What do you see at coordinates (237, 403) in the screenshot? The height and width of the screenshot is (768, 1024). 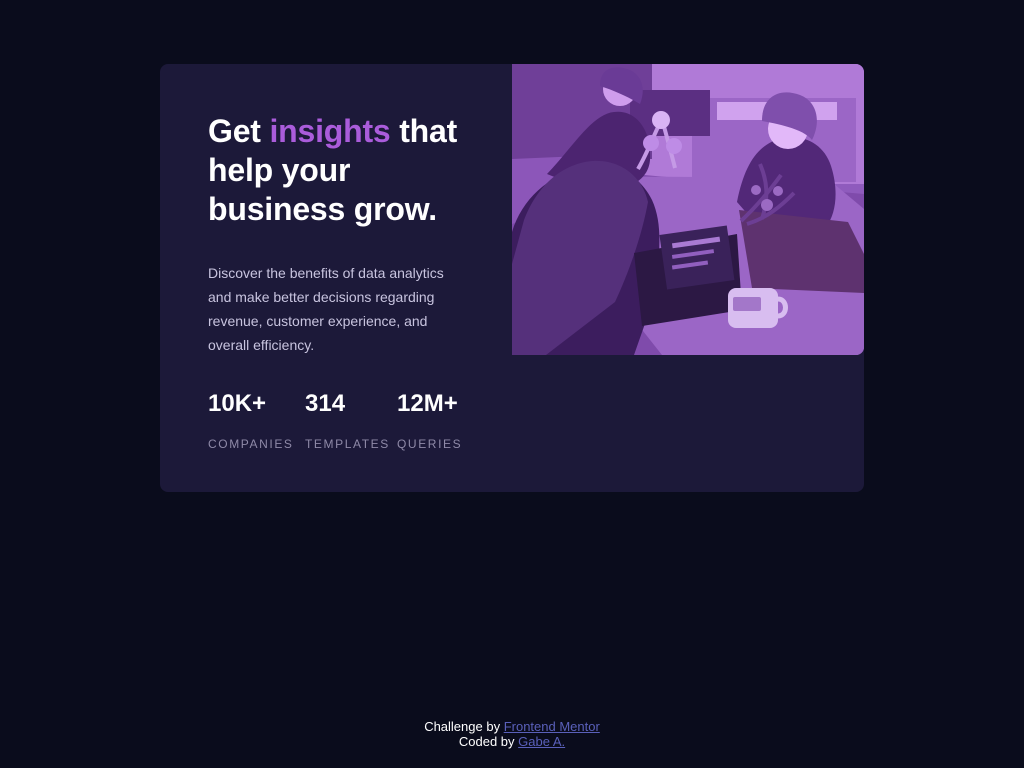 I see `stat-value: 10K+` at bounding box center [237, 403].